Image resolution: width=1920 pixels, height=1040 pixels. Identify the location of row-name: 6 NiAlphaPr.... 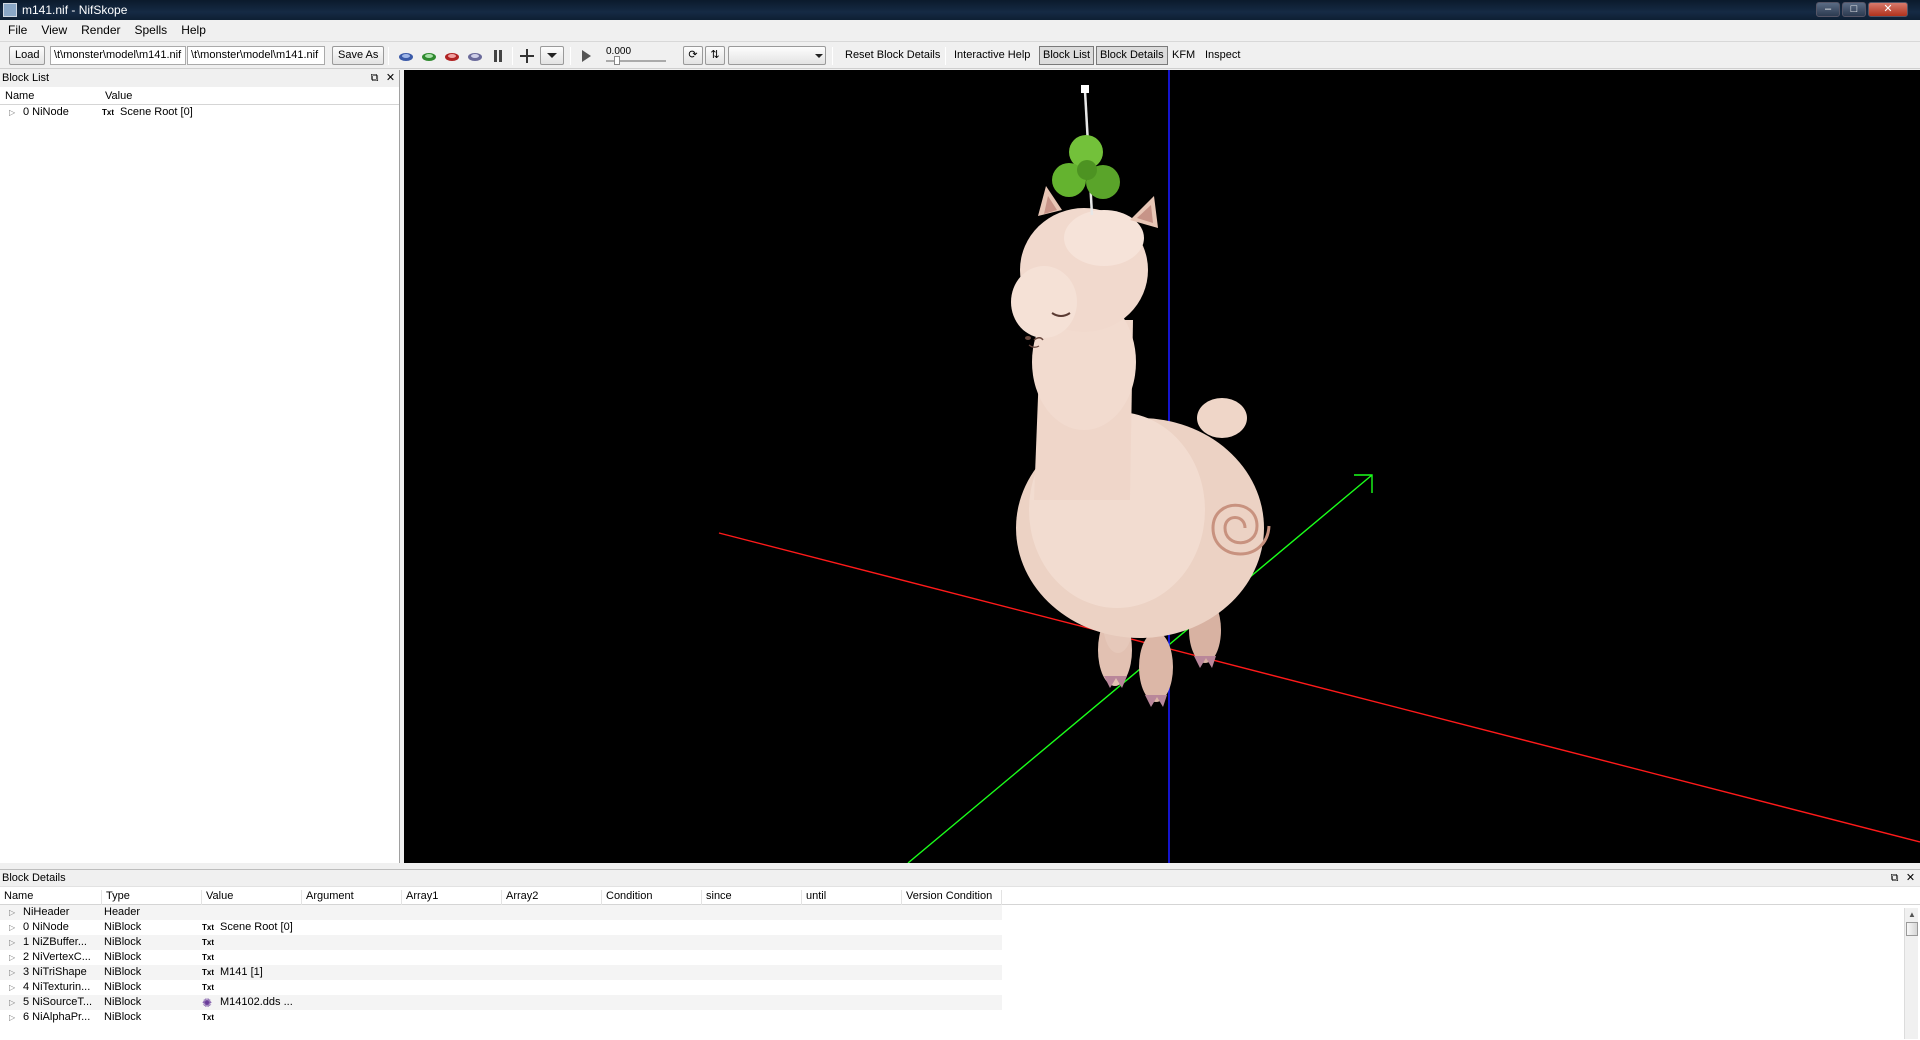
(57, 1017).